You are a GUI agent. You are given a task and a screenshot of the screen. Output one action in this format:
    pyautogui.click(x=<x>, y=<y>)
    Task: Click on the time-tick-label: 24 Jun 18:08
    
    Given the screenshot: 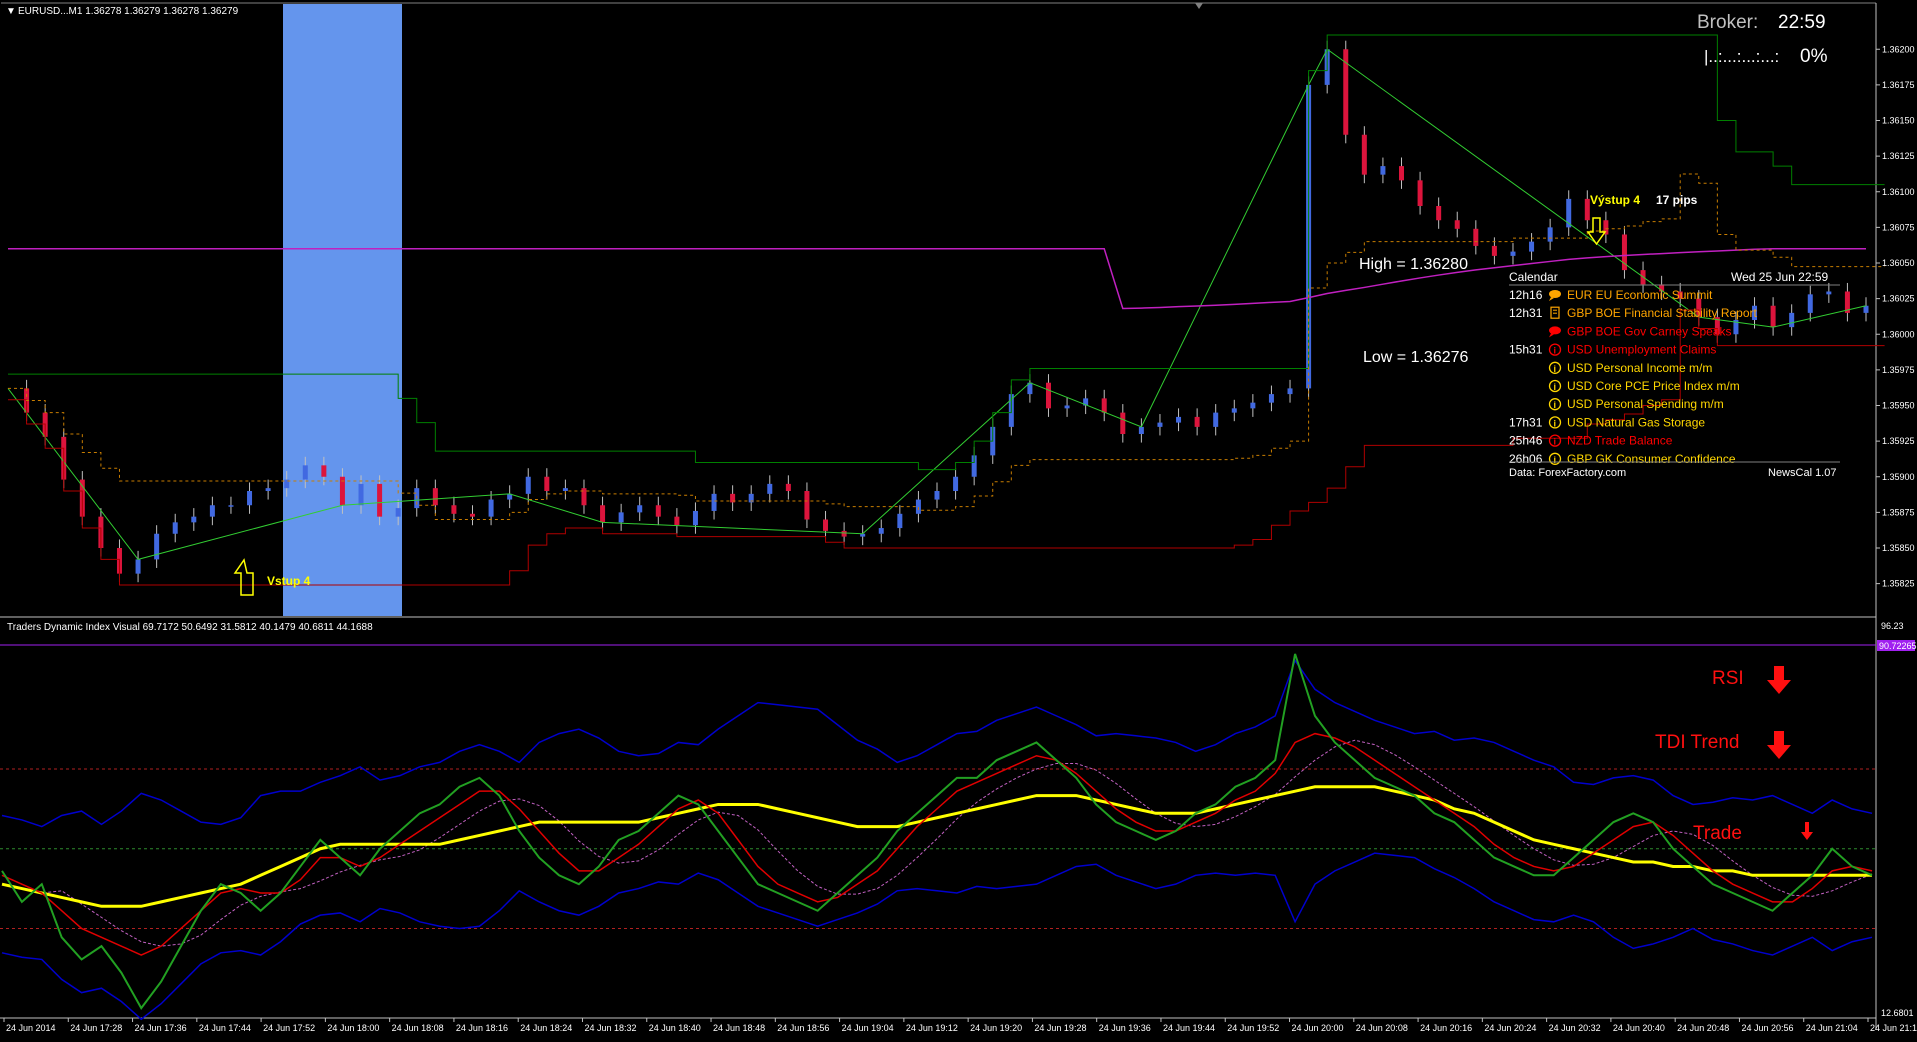 What is the action you would take?
    pyautogui.click(x=418, y=1028)
    